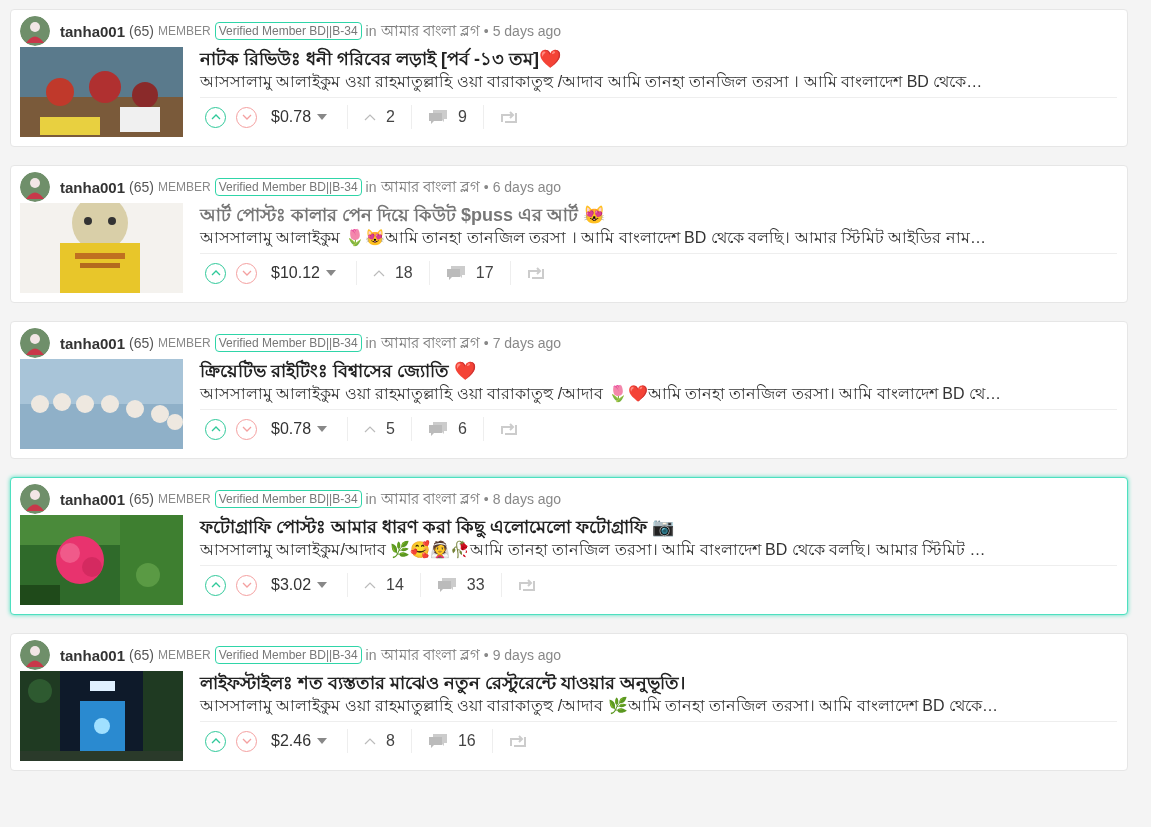  What do you see at coordinates (658, 59) in the screenshot?
I see `post-title: নাটক রিভিউঃ ধনী গরিবের লড়াই [পর্ব -১৩ তম]❤` at bounding box center [658, 59].